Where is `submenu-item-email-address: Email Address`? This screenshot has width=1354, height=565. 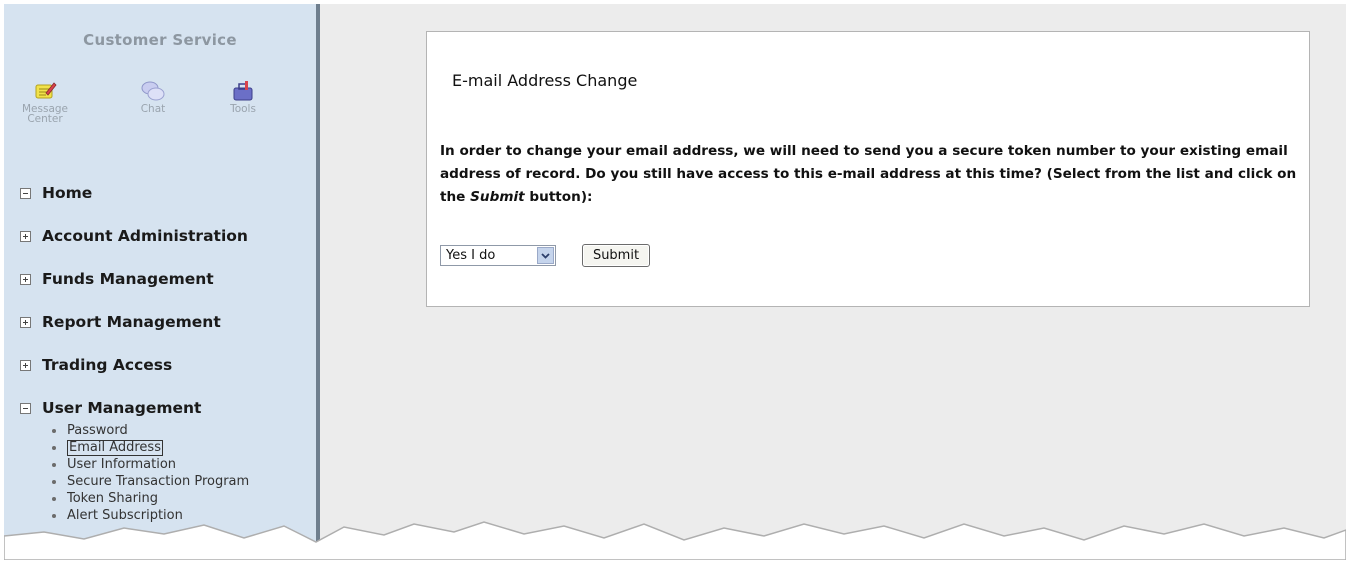
submenu-item-email-address: Email Address is located at coordinates (150, 447).